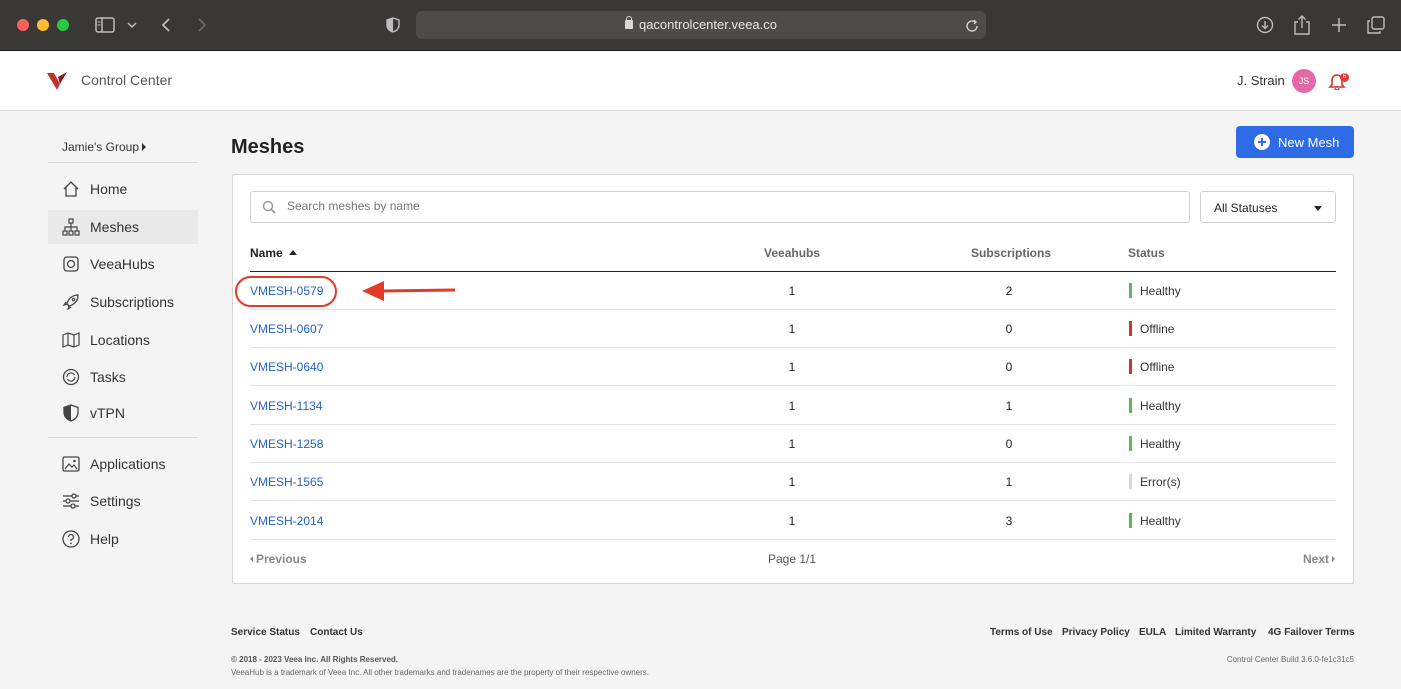 The height and width of the screenshot is (689, 1401). Describe the element at coordinates (793, 406) in the screenshot. I see `table-row: VMESH-1134 1 1 Healthy` at that location.